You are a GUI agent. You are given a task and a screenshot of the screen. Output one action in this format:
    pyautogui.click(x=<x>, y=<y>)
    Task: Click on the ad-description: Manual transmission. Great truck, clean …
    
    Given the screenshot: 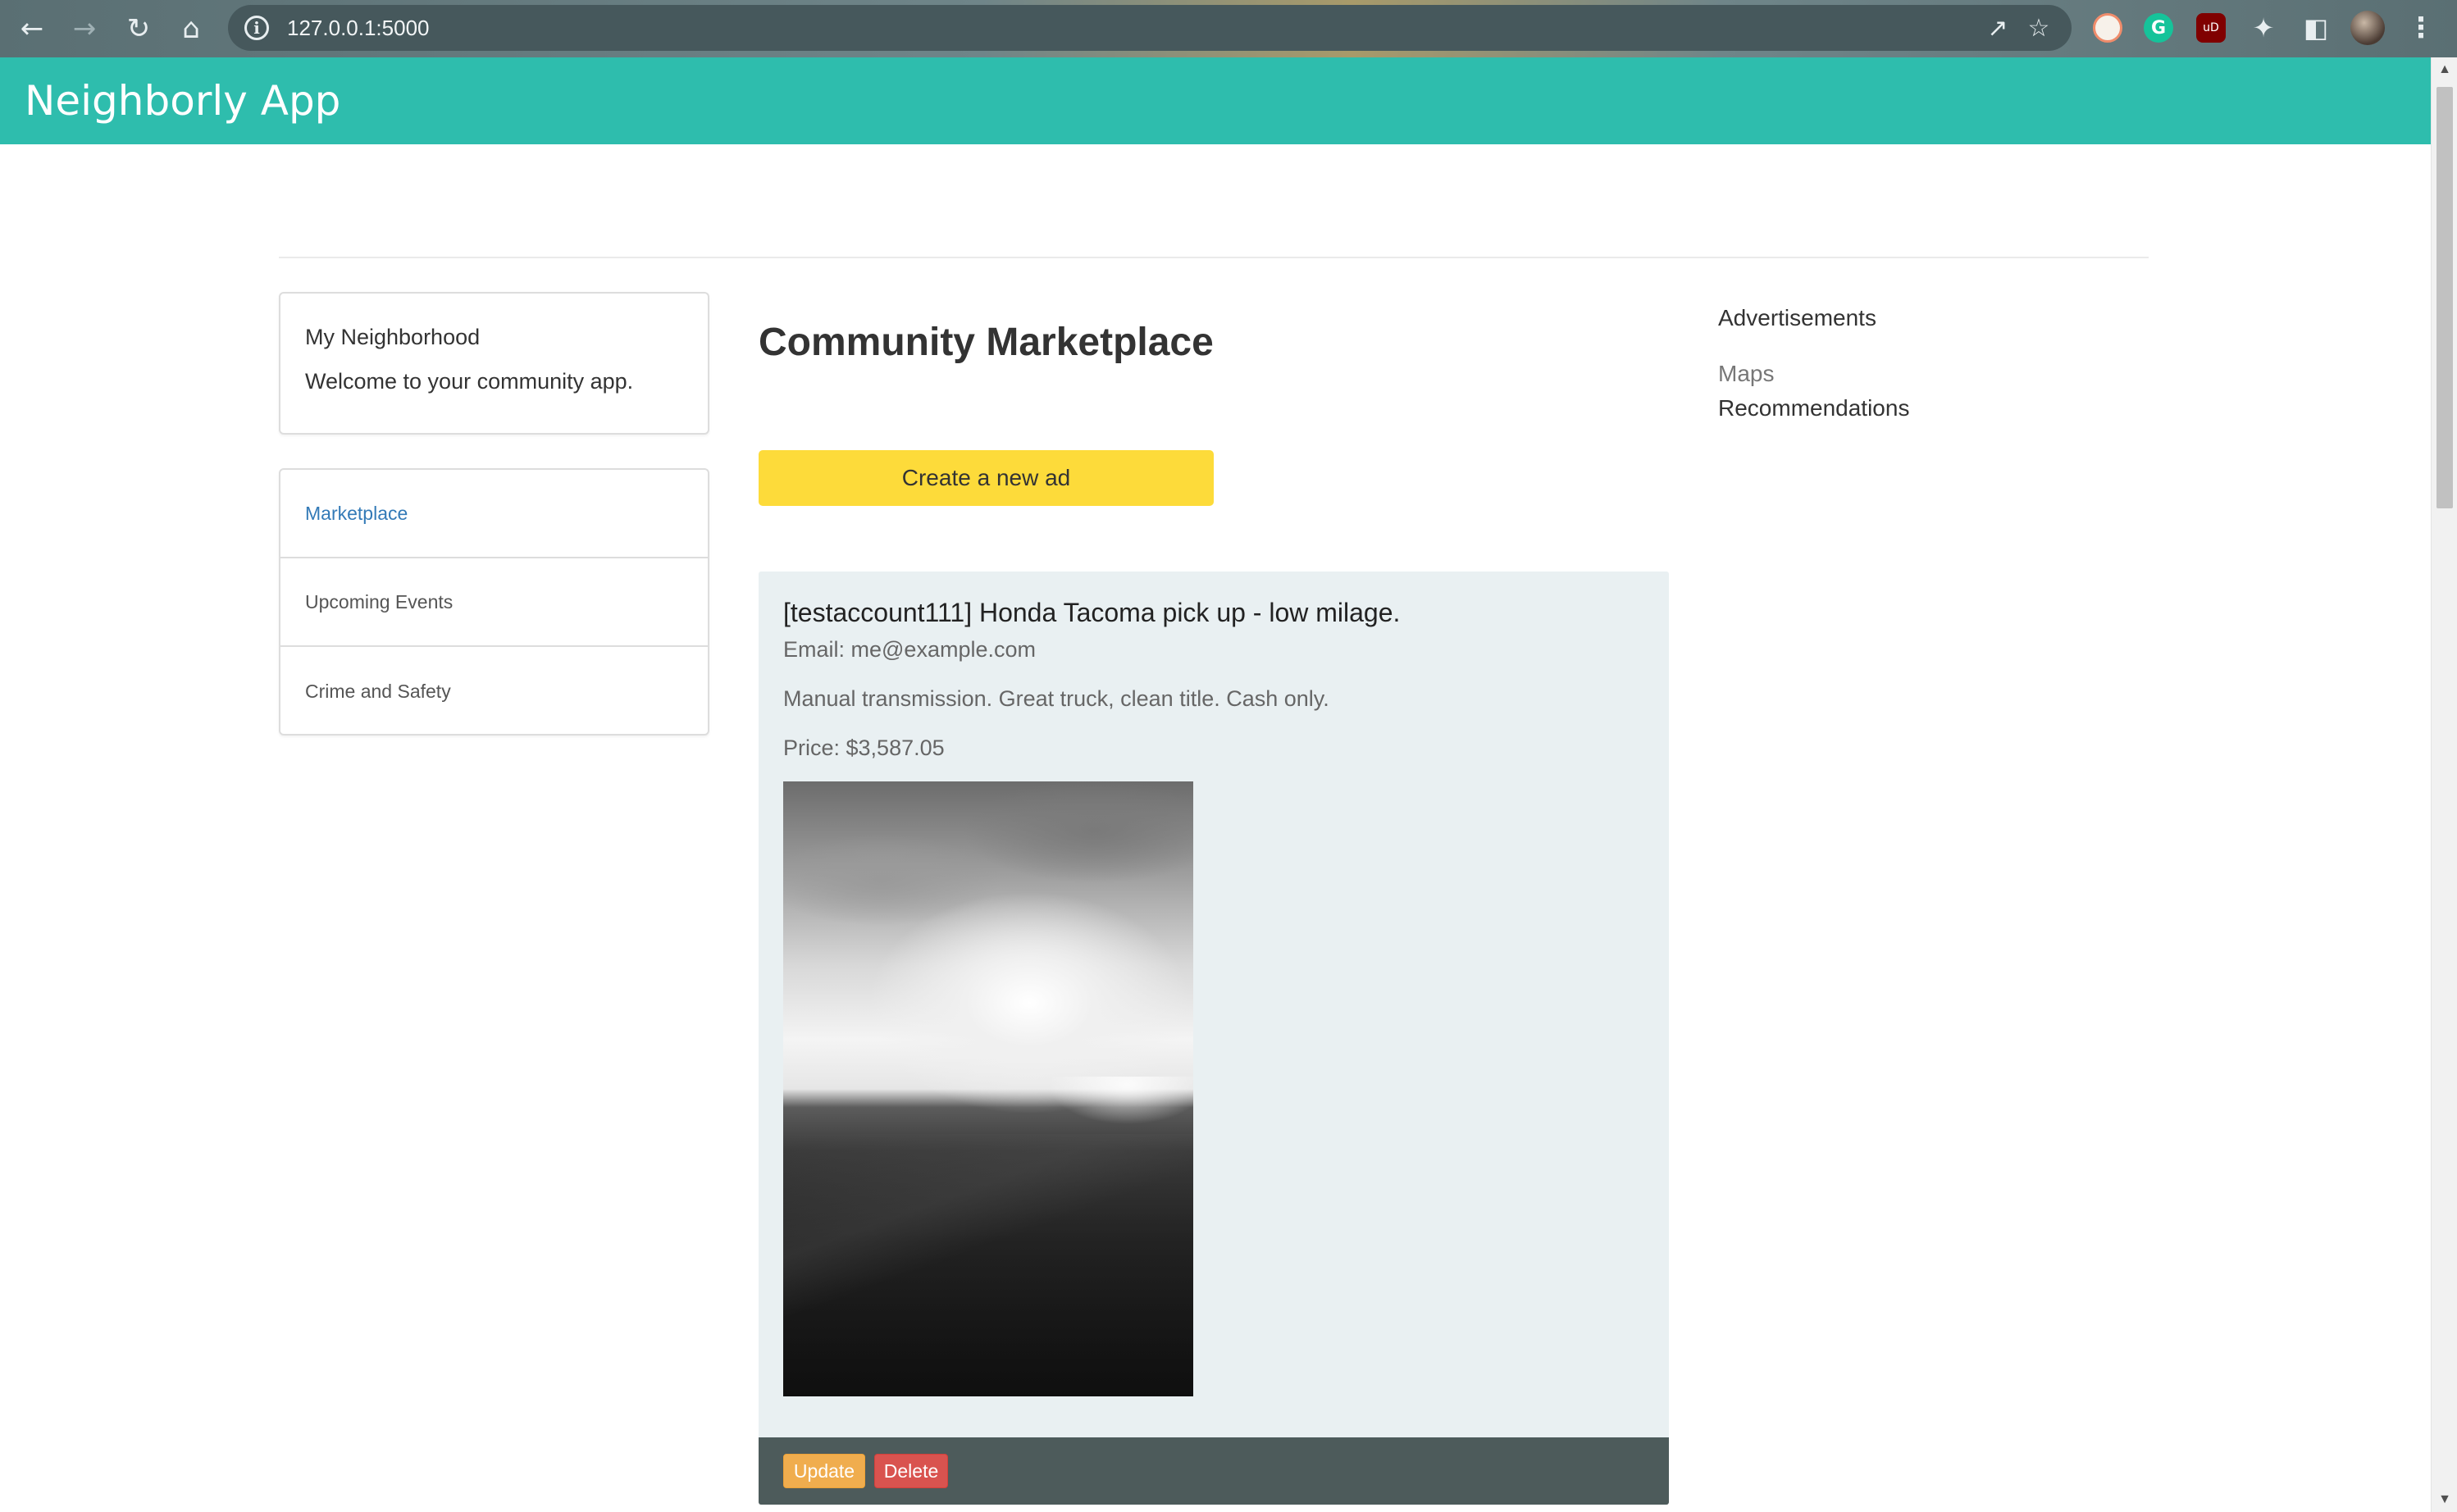 What is the action you would take?
    pyautogui.click(x=1056, y=698)
    